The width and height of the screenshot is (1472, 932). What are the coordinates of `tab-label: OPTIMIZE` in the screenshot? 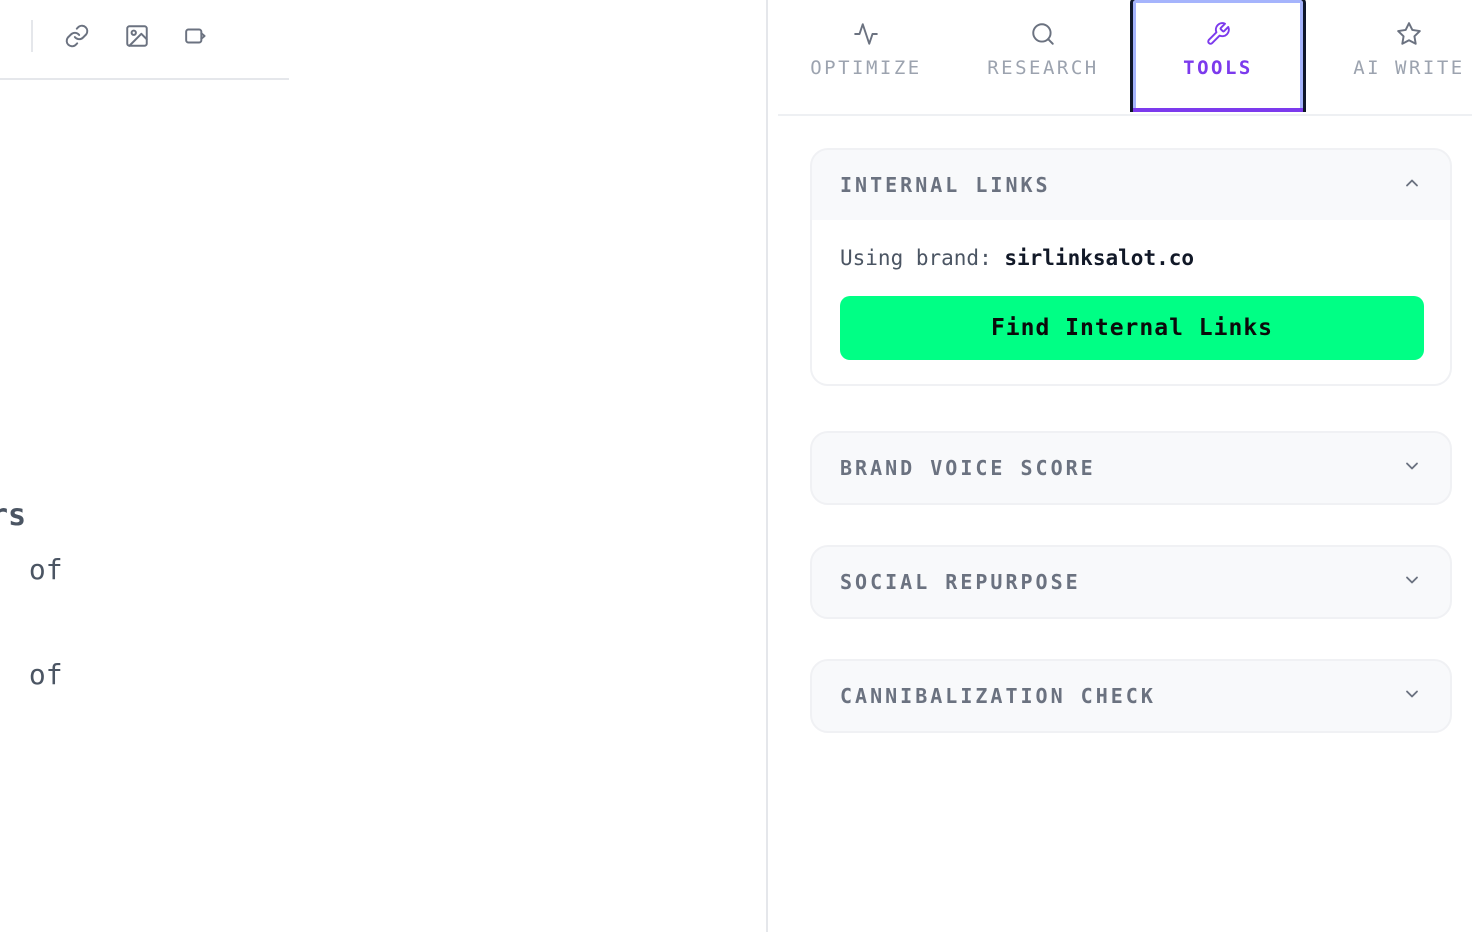 It's located at (866, 68).